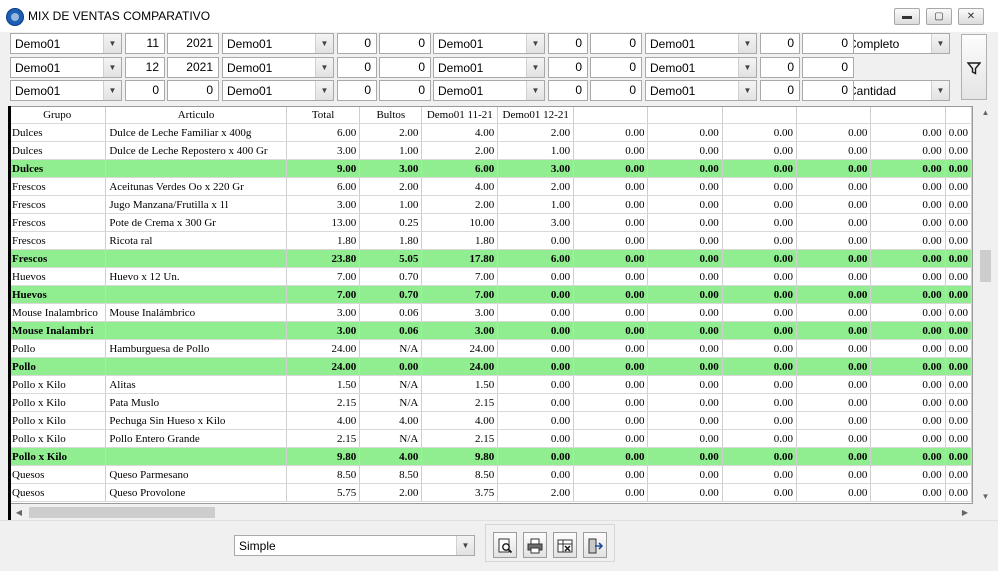 Image resolution: width=998 pixels, height=571 pixels. I want to click on column-header: Bultos, so click(391, 115).